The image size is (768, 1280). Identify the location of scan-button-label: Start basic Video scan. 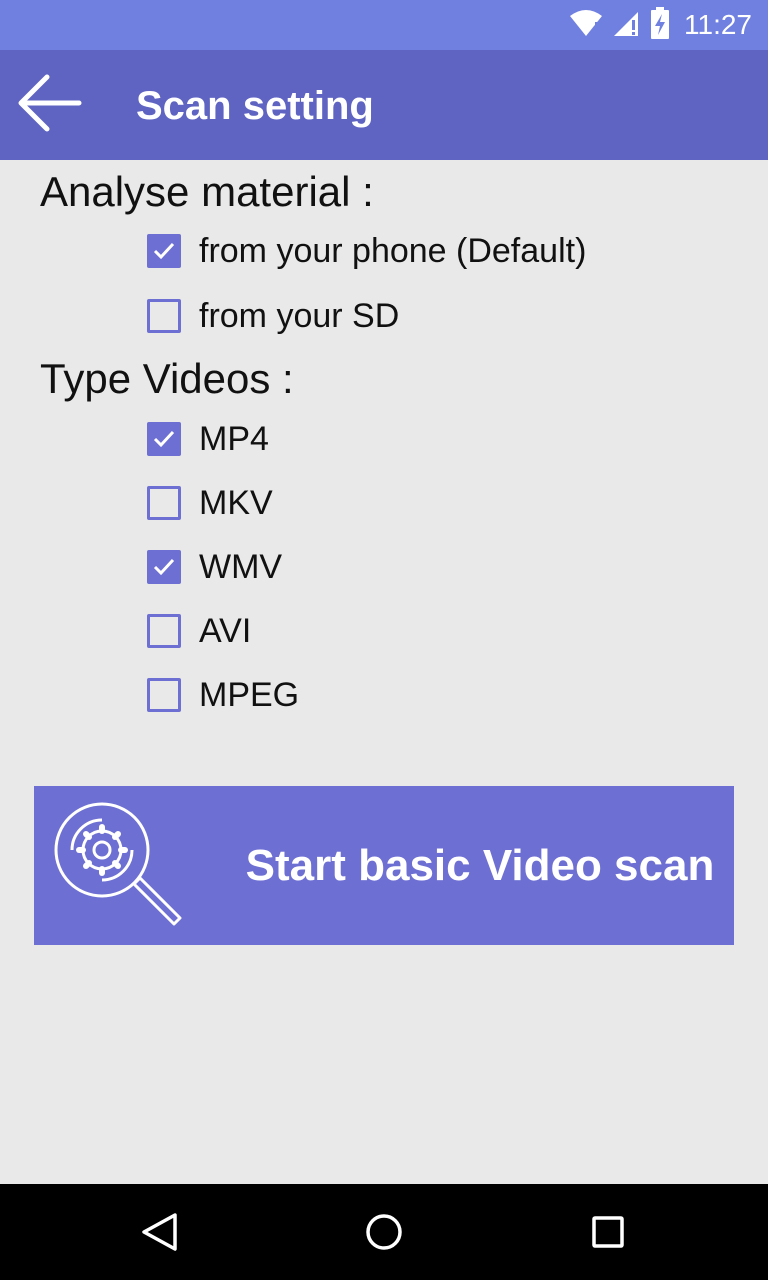
(480, 865).